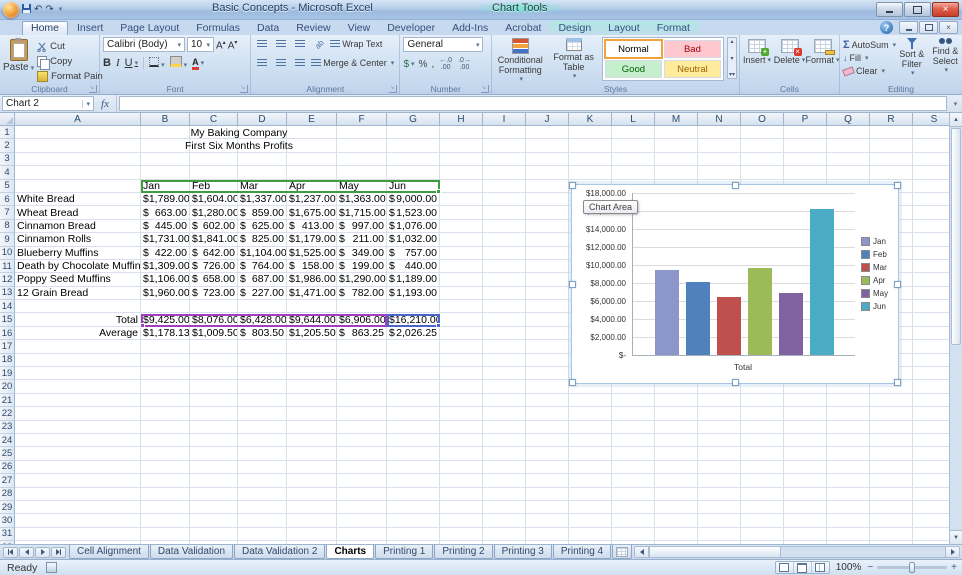  Describe the element at coordinates (461, 199) in the screenshot. I see `cell-h6` at that location.